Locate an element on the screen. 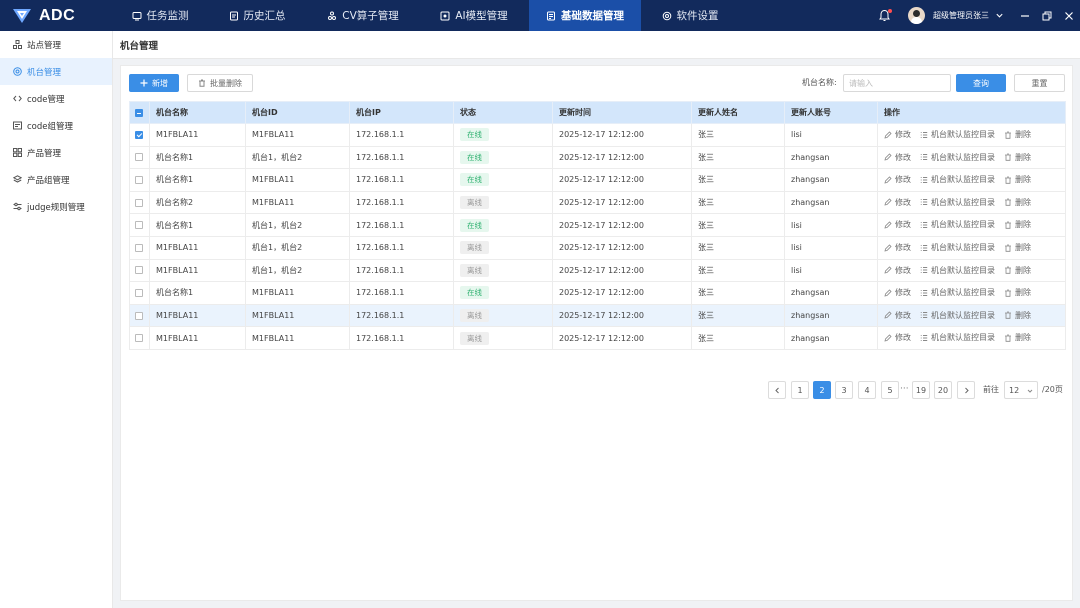 The image size is (1080, 608). username: 超级管理员张三 is located at coordinates (961, 15).